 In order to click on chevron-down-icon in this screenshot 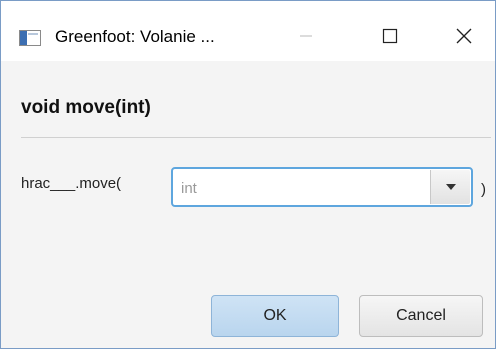, I will do `click(451, 187)`.